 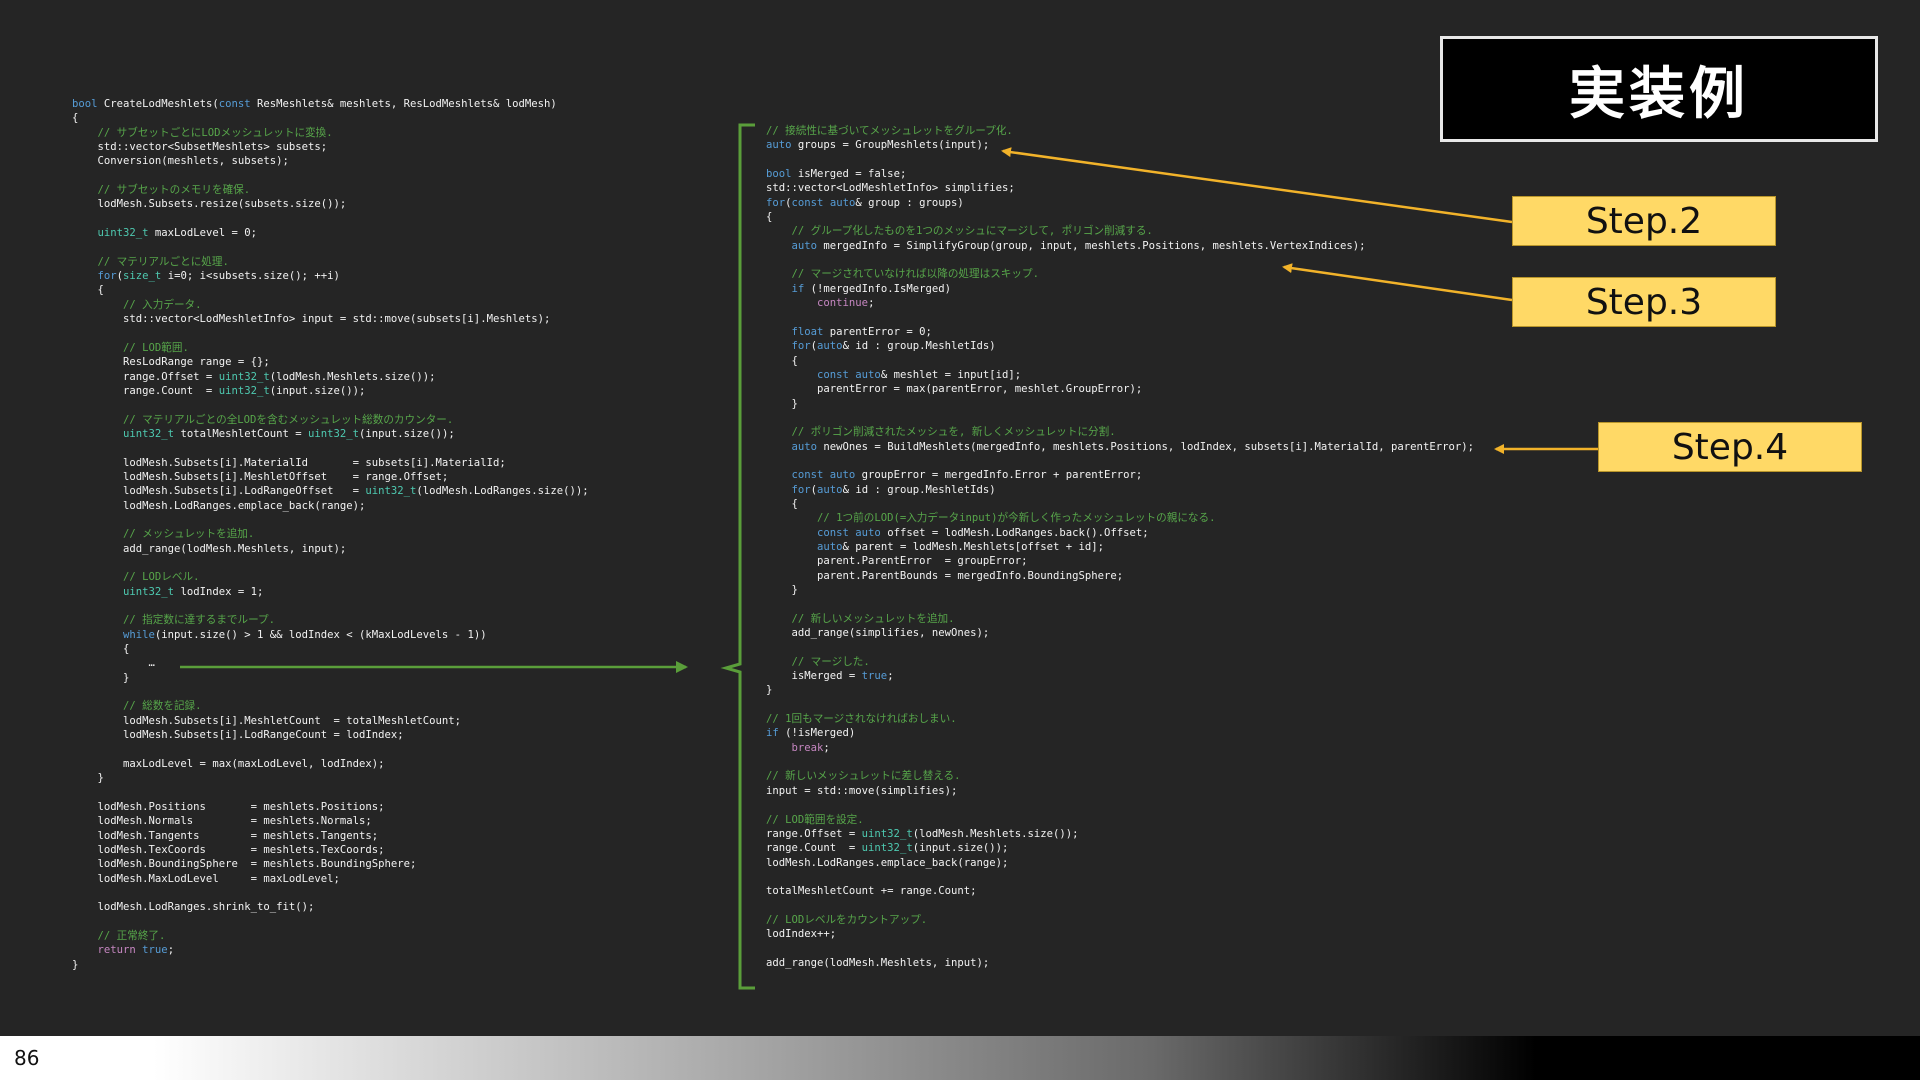 What do you see at coordinates (960, 1058) in the screenshot?
I see `footer-bar` at bounding box center [960, 1058].